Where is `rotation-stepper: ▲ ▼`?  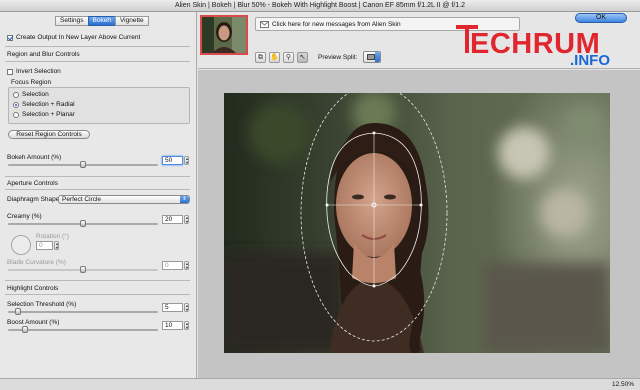
rotation-stepper: ▲ ▼ is located at coordinates (56, 245).